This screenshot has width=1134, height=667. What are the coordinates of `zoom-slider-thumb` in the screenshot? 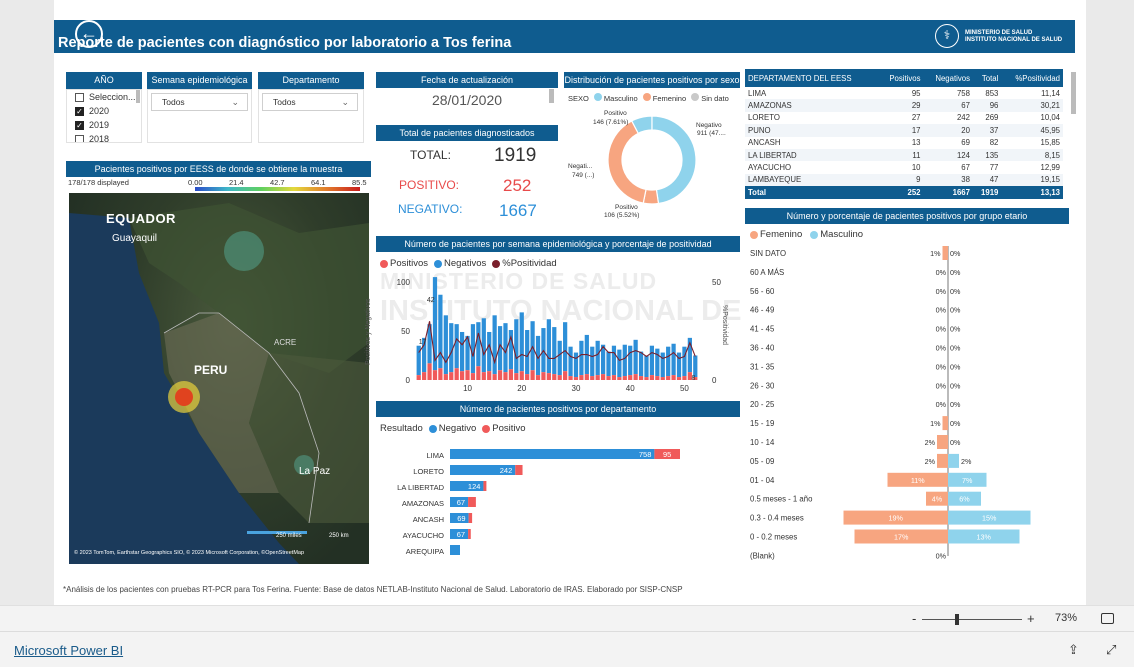 It's located at (957, 619).